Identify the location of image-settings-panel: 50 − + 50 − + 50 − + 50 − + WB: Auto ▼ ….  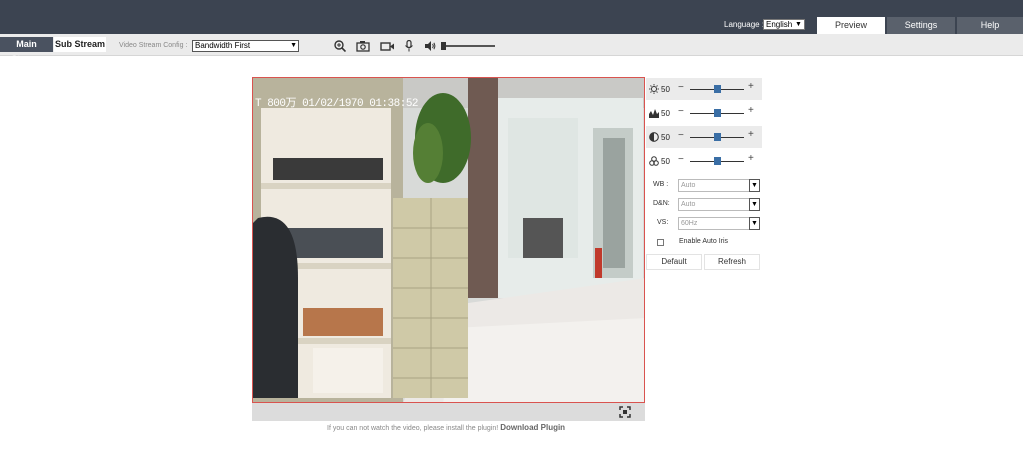
(704, 174).